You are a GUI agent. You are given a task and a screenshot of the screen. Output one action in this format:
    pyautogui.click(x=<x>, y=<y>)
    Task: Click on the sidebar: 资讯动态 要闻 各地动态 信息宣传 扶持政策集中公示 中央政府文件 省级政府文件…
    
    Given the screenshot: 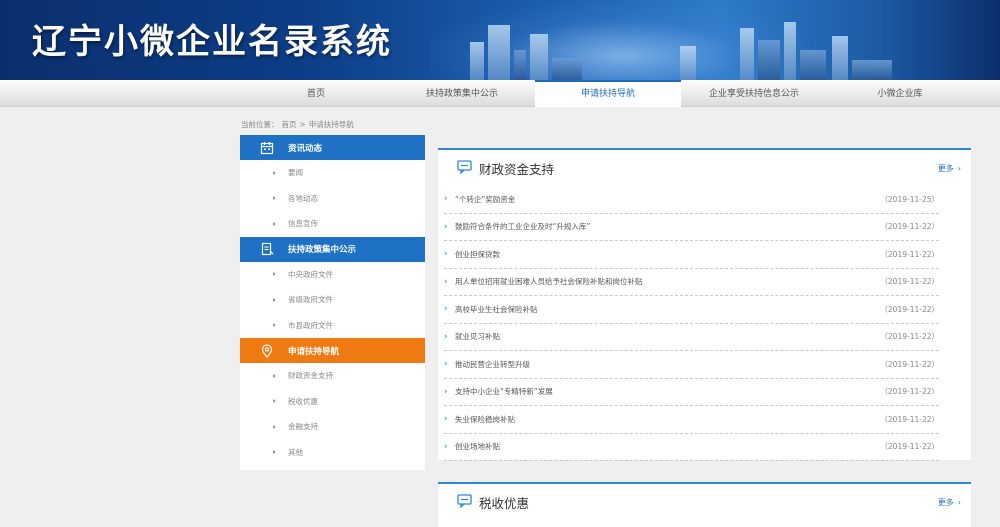 What is the action you would take?
    pyautogui.click(x=332, y=302)
    